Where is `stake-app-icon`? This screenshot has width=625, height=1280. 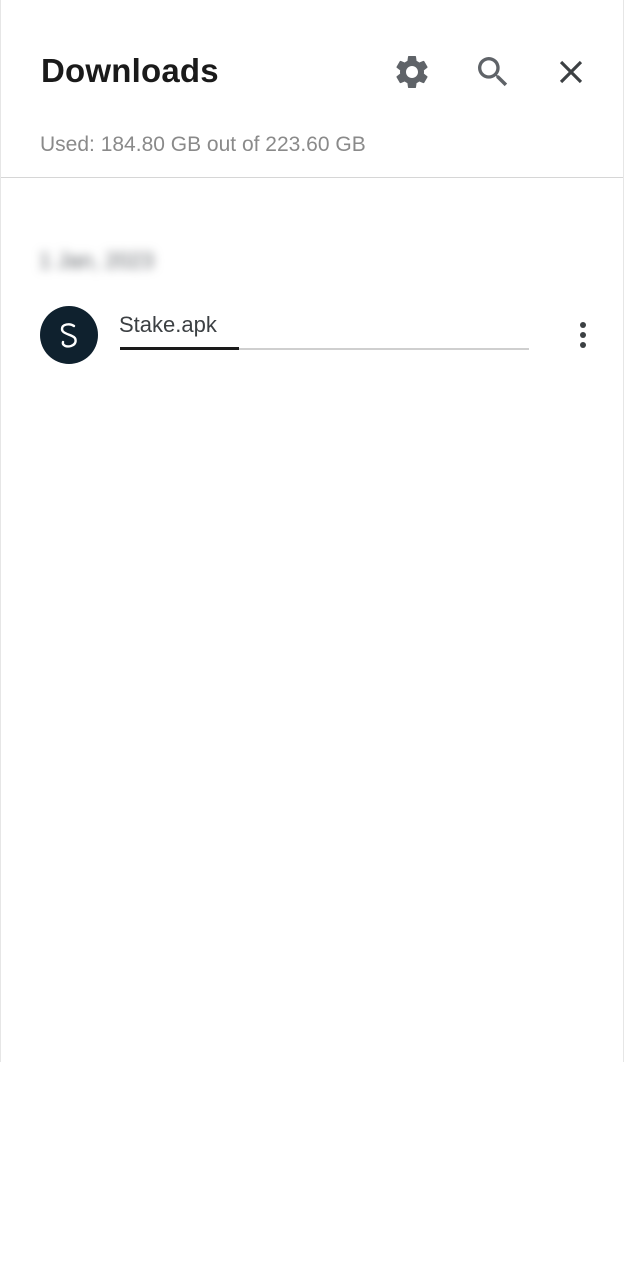 stake-app-icon is located at coordinates (69, 335).